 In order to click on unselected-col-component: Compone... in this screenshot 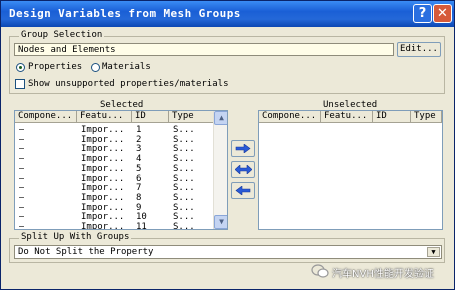, I will do `click(290, 117)`.